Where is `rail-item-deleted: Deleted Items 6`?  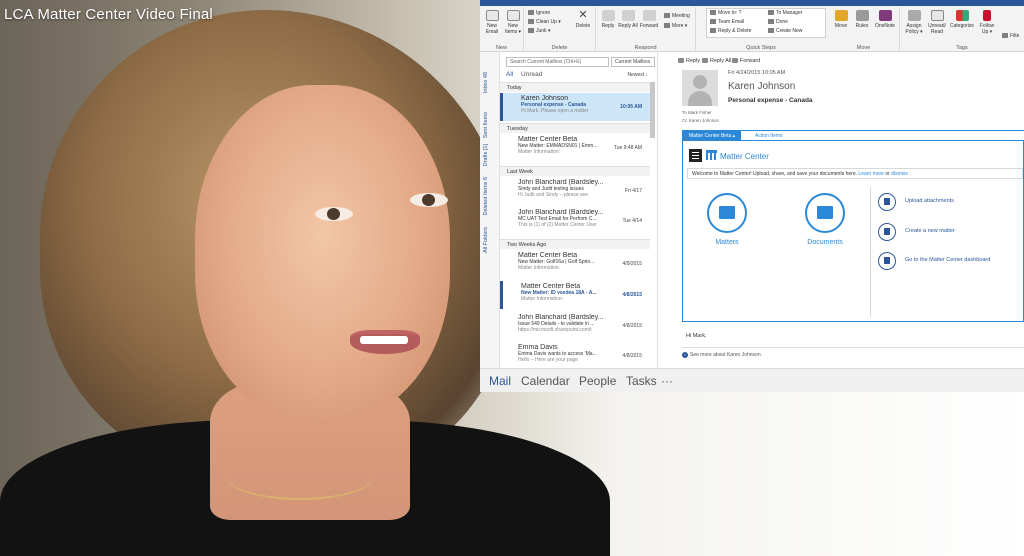
rail-item-deleted: Deleted Items 6 is located at coordinates (486, 196).